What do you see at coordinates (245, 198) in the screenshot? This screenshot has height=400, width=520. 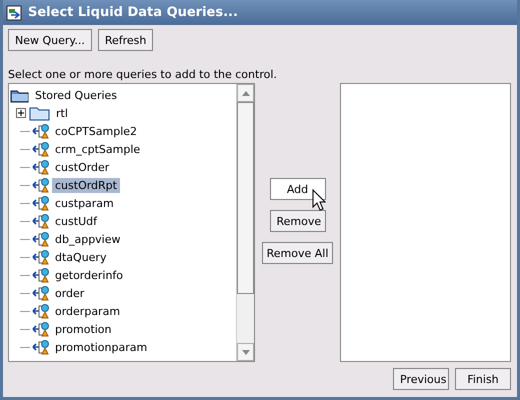 I see `scroll-thumb` at bounding box center [245, 198].